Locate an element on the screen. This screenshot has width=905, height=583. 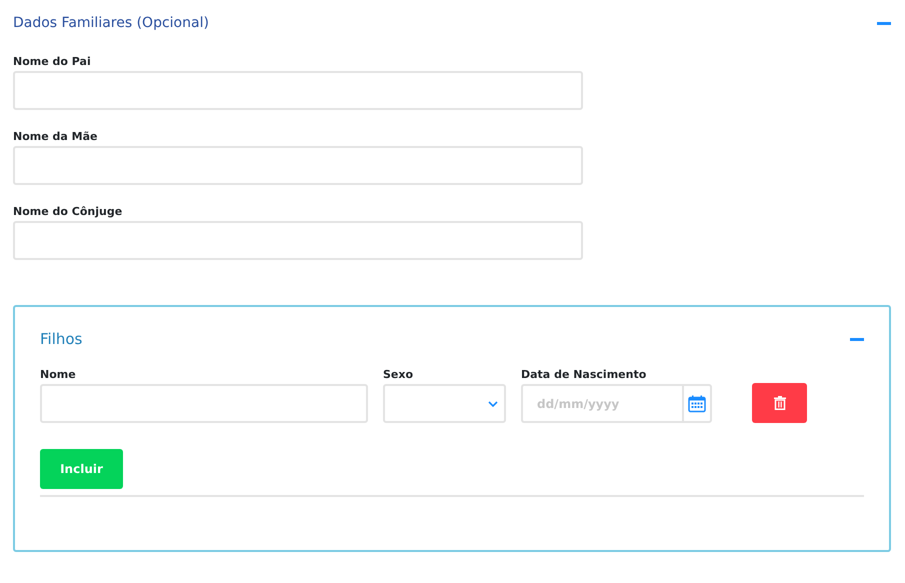
field-label: Nome da Mãe is located at coordinates (55, 136).